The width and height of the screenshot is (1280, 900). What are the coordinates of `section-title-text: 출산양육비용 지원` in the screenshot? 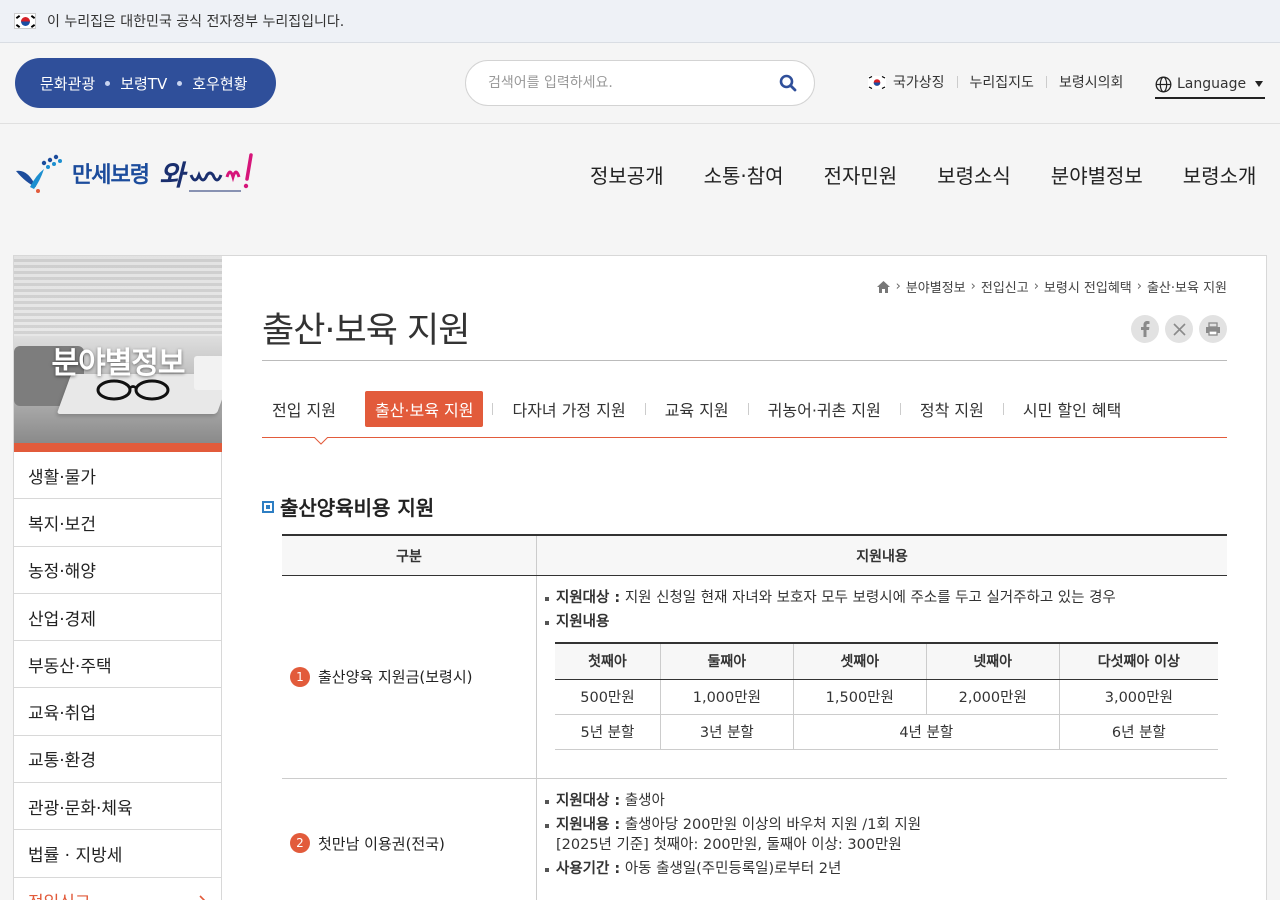 It's located at (357, 508).